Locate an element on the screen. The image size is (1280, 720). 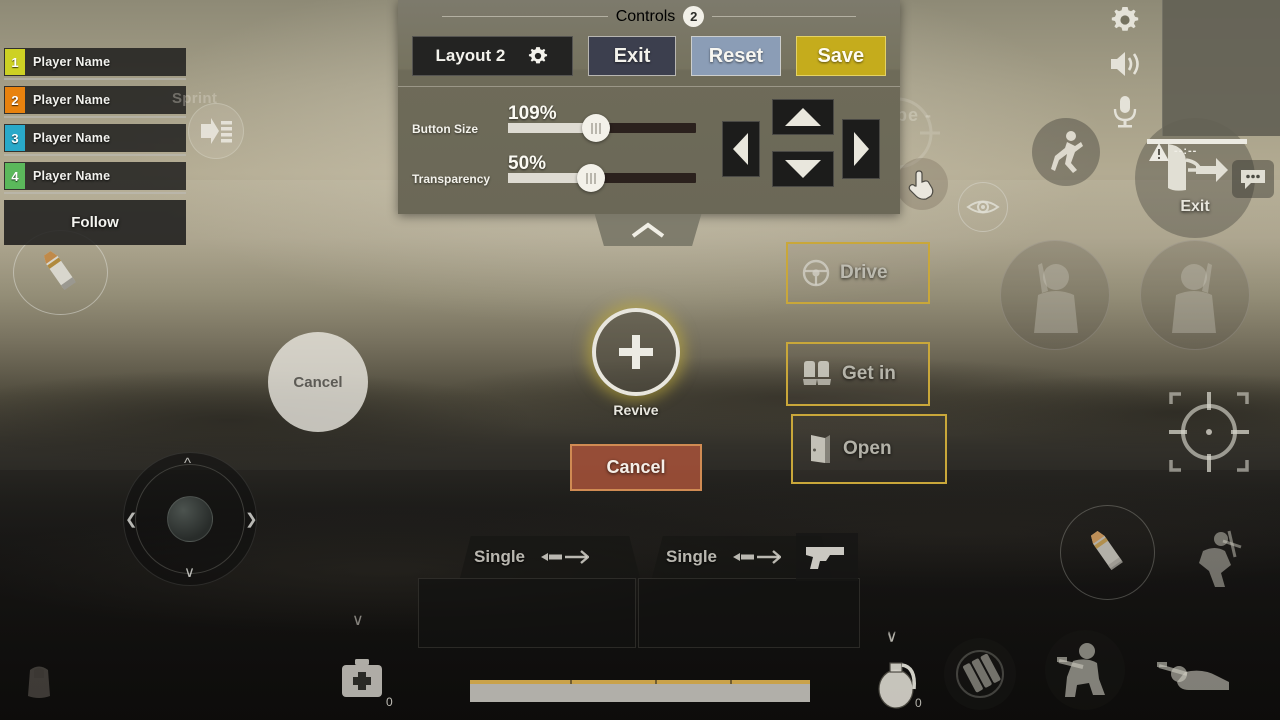
joystick-knob is located at coordinates (190, 519).